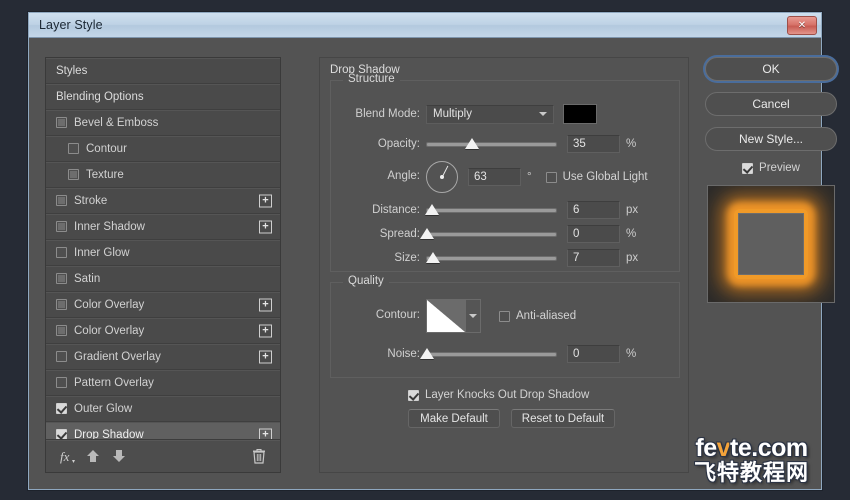 This screenshot has height=500, width=850. What do you see at coordinates (91, 200) in the screenshot?
I see `style-list-item-label: Stroke` at bounding box center [91, 200].